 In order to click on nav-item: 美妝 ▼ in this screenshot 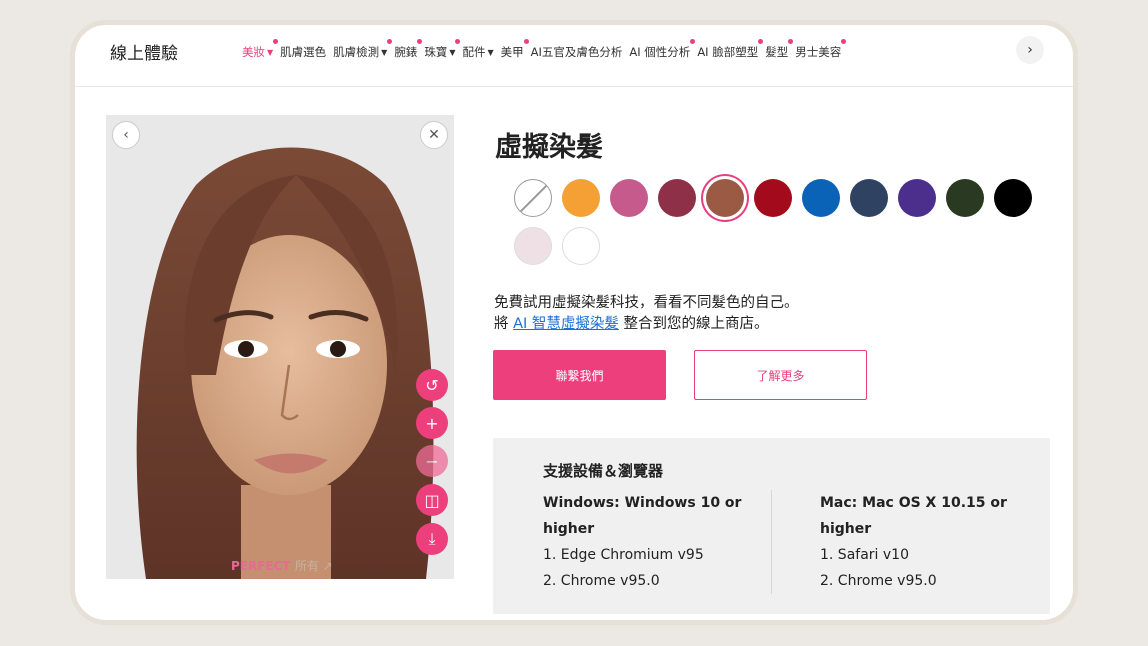, I will do `click(260, 49)`.